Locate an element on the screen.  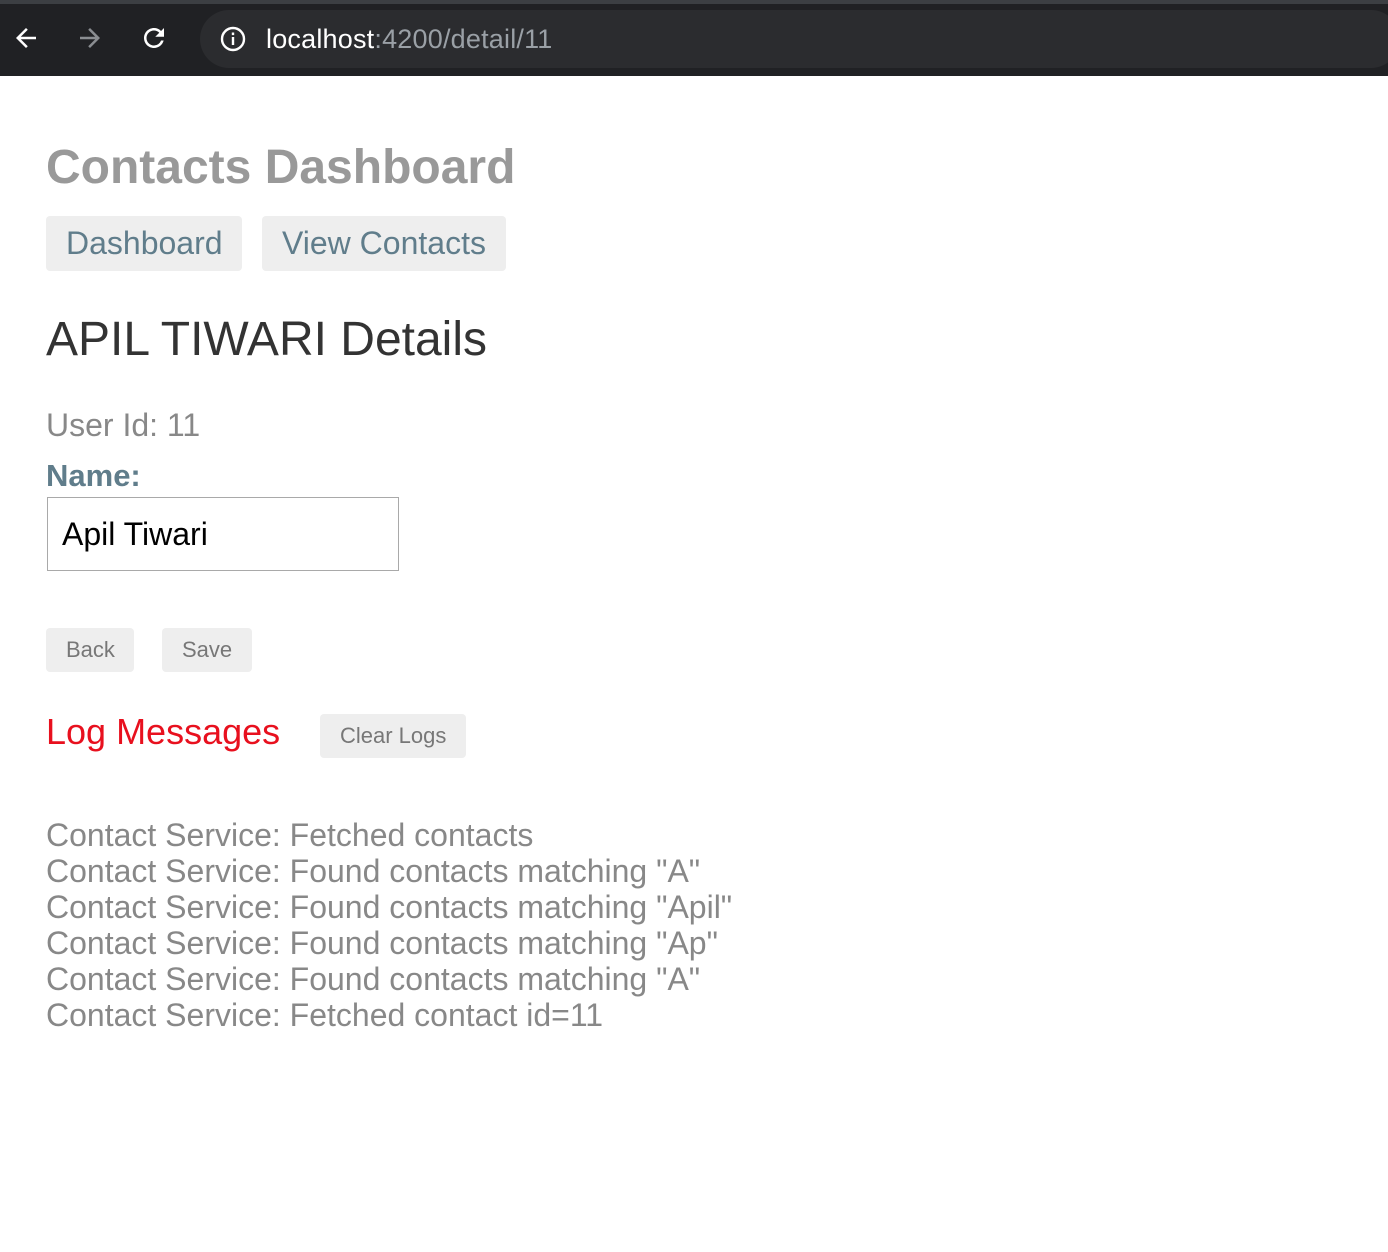
forward-button is located at coordinates (90, 38).